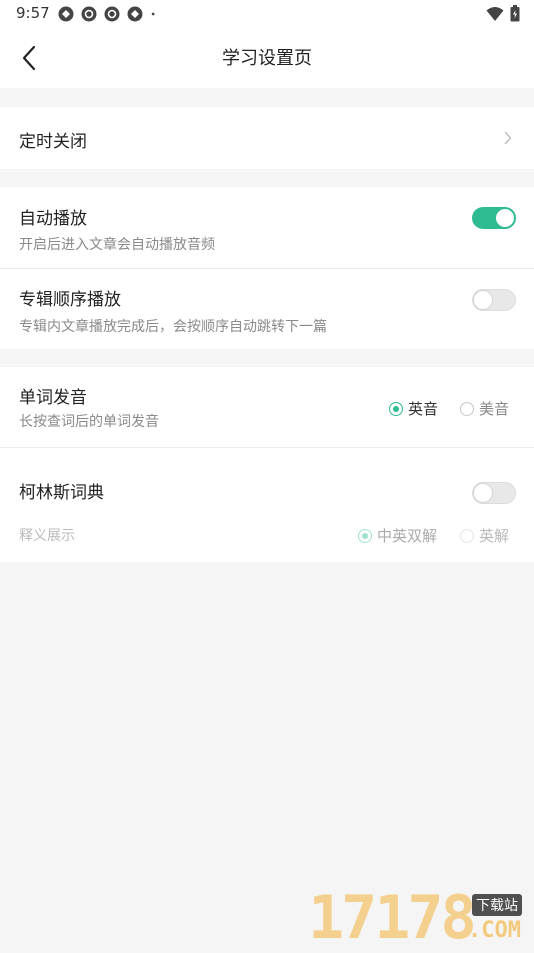  Describe the element at coordinates (497, 905) in the screenshot. I see `watermark-tag: 下载站` at that location.